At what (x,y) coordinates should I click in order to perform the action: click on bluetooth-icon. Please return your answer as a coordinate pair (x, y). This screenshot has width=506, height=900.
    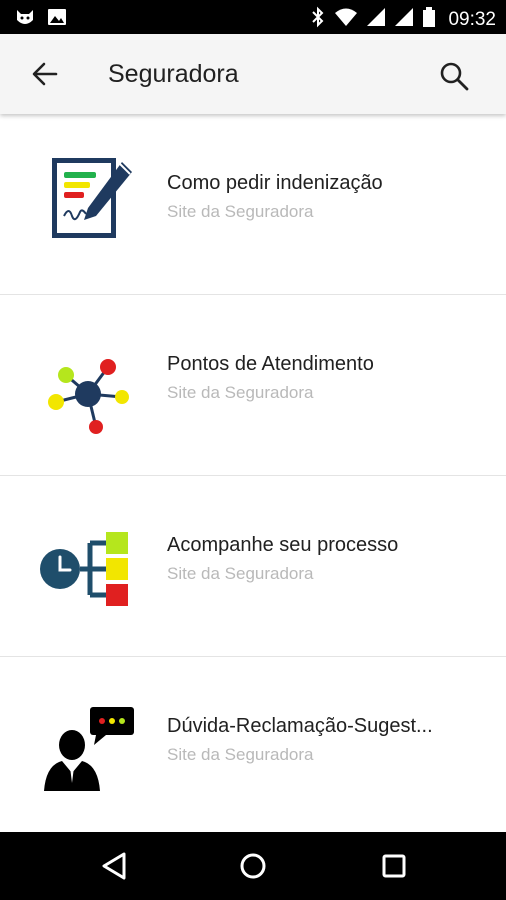
    Looking at the image, I should click on (318, 19).